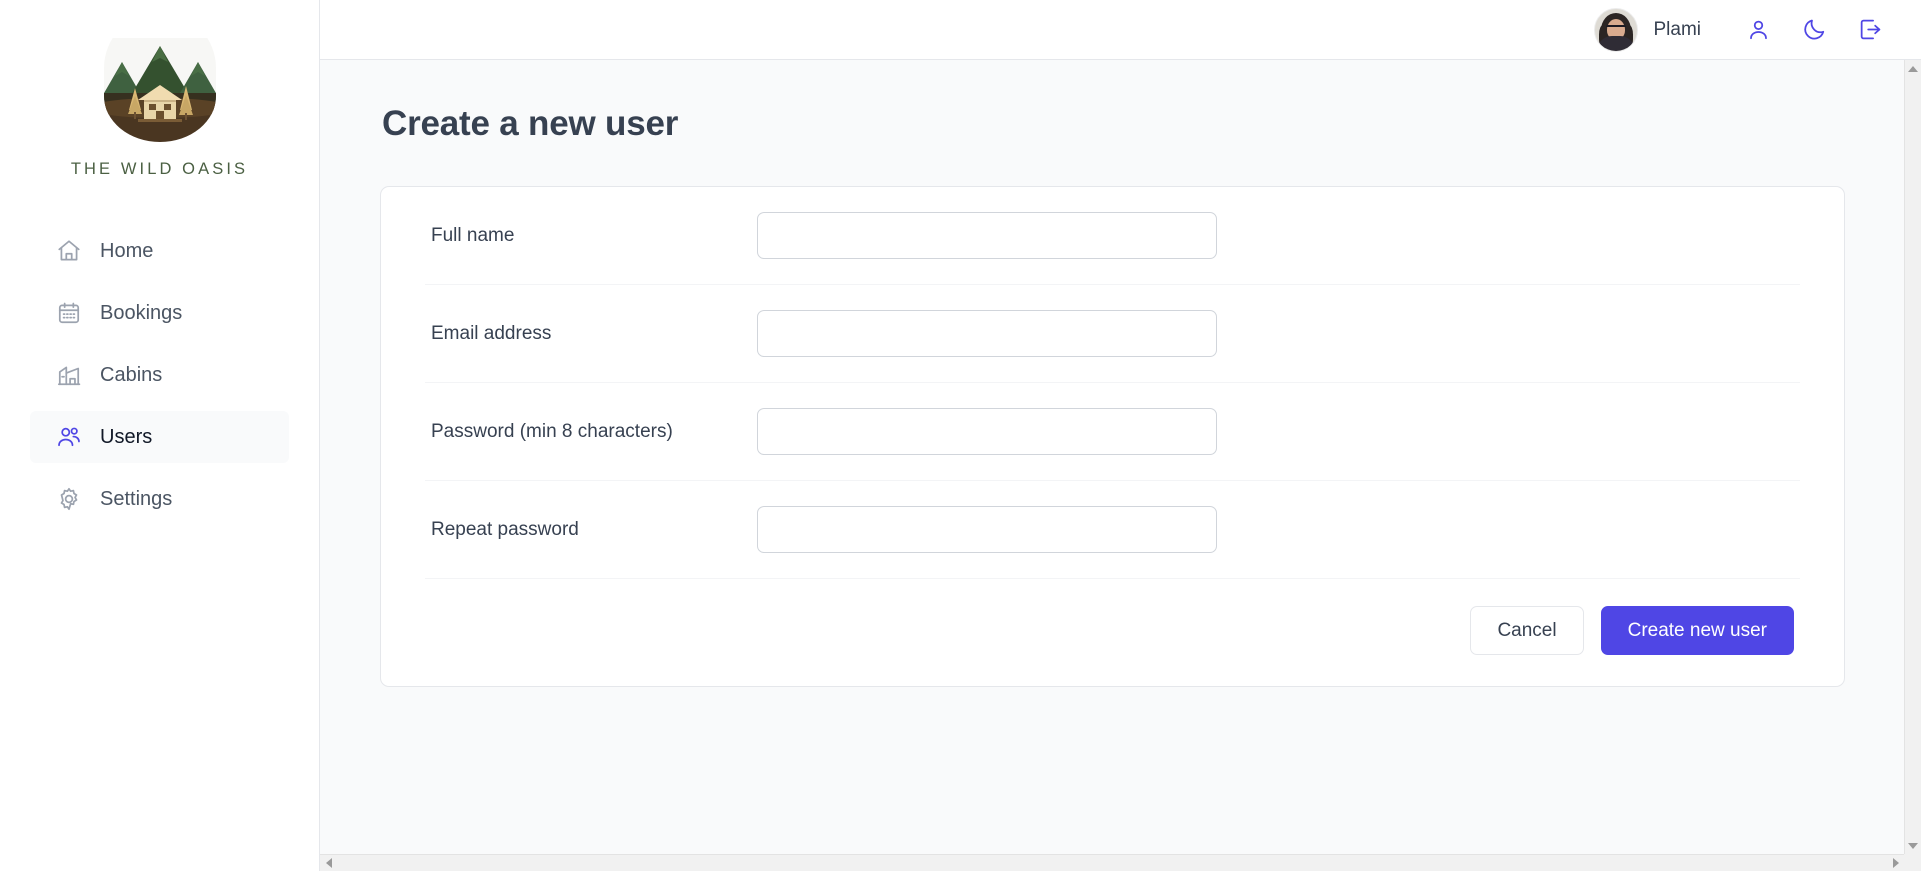 The image size is (1921, 871). I want to click on email-label: Email address, so click(491, 333).